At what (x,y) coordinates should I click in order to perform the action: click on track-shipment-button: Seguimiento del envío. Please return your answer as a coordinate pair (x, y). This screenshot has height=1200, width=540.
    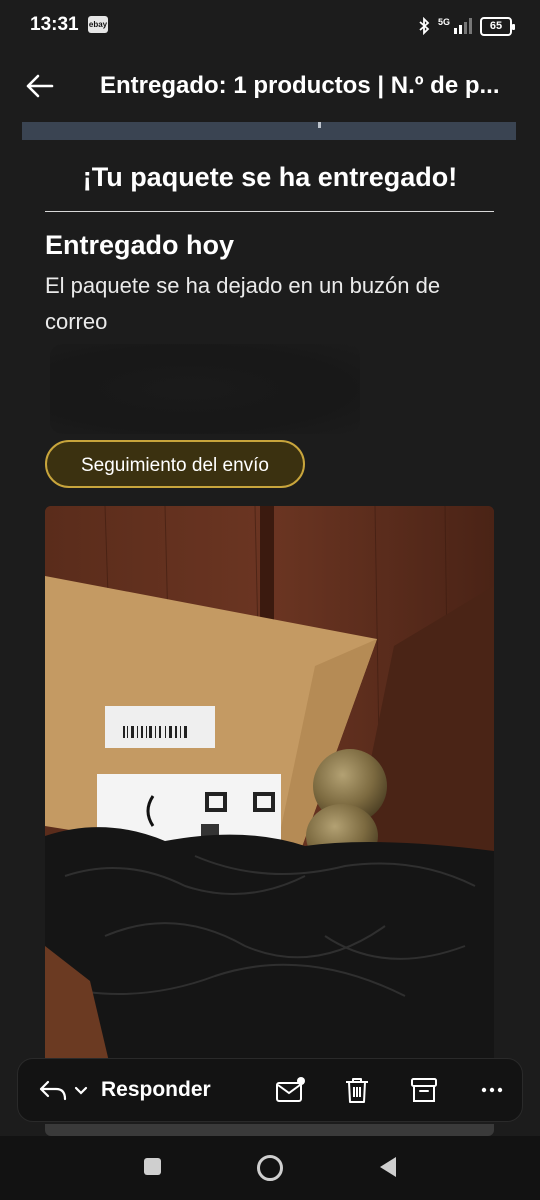
    Looking at the image, I should click on (175, 464).